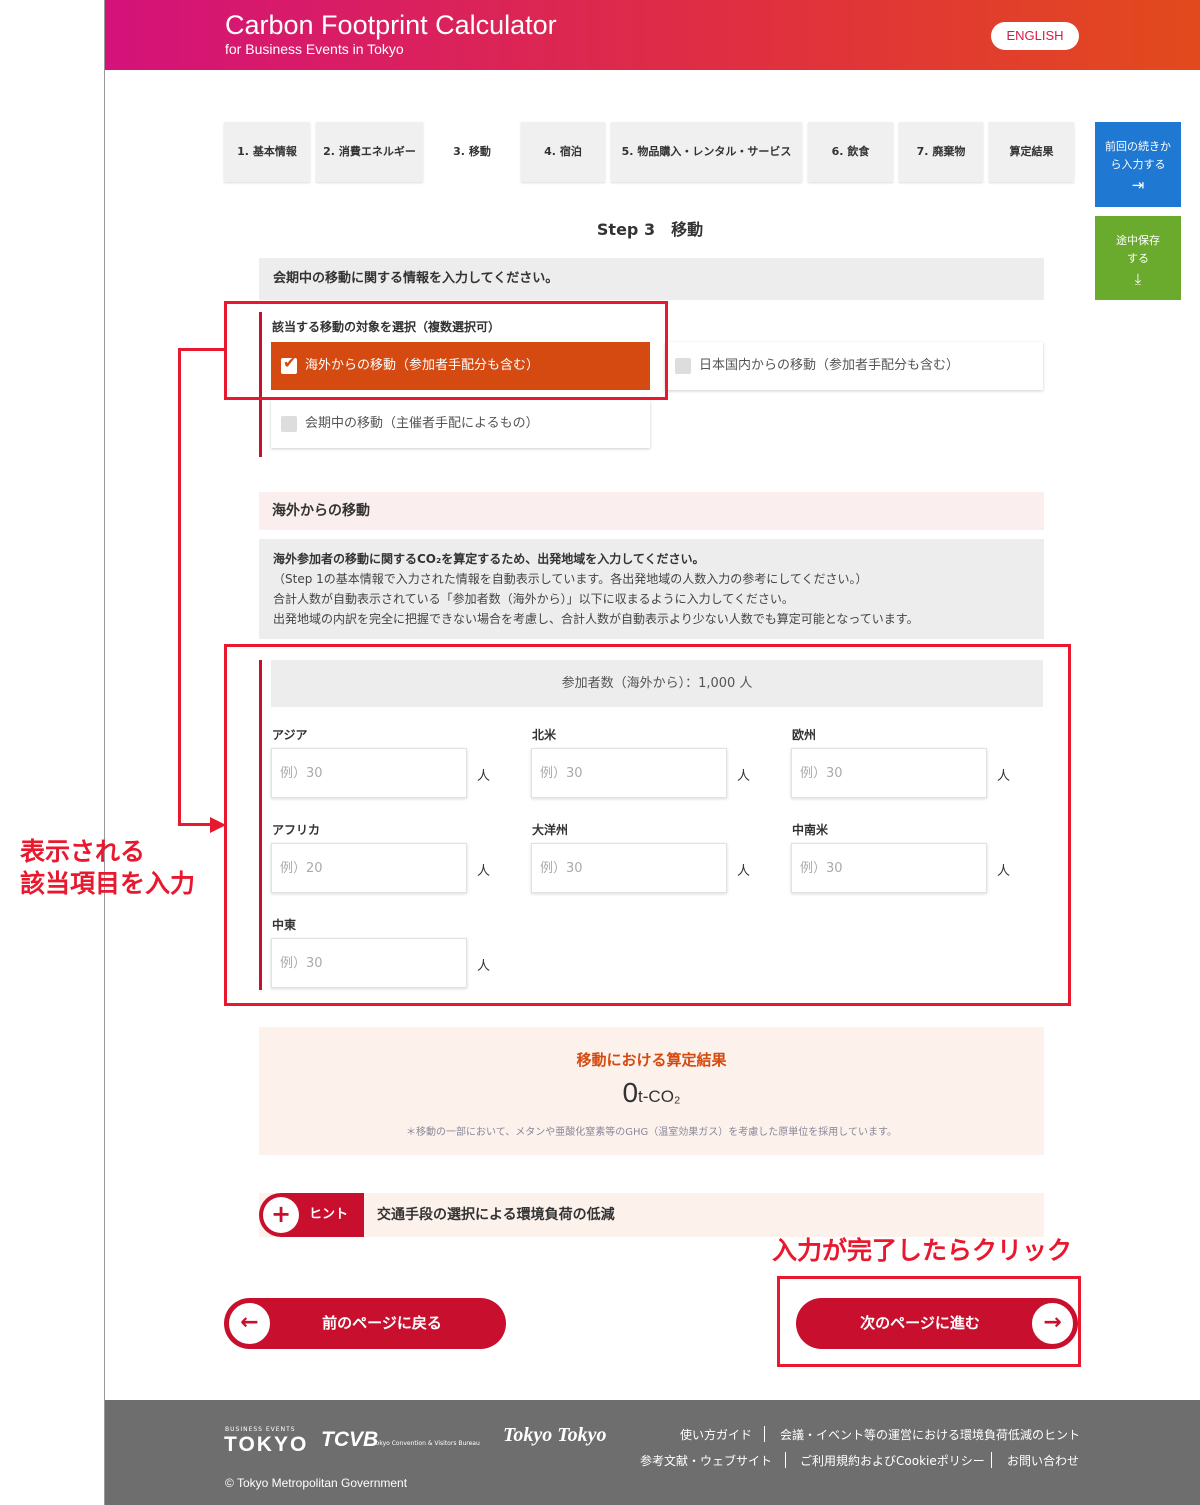  I want to click on option-label: 会期中の移動（主催者手配によるもの）, so click(422, 423).